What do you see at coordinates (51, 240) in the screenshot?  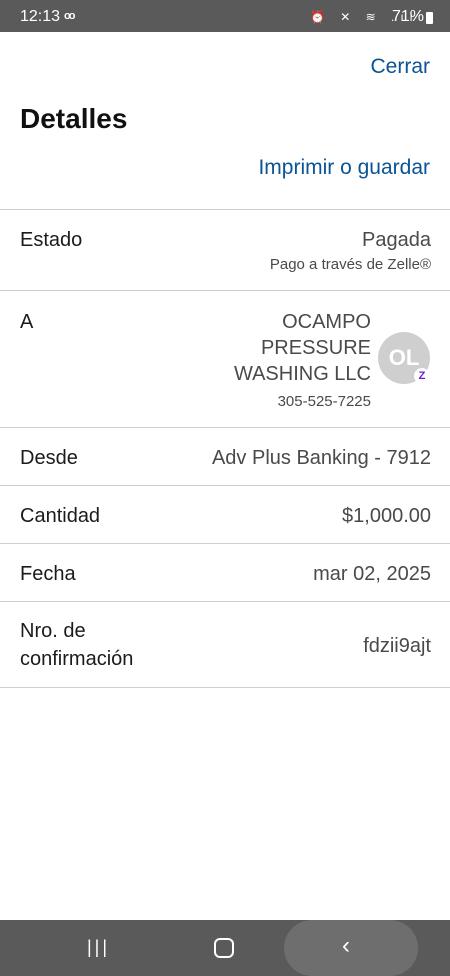 I see `status-label: Estado` at bounding box center [51, 240].